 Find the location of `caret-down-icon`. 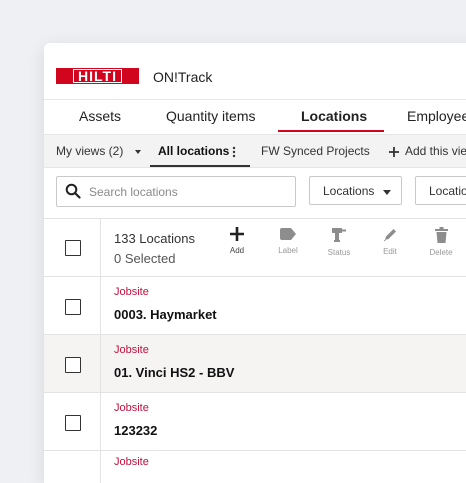

caret-down-icon is located at coordinates (387, 192).